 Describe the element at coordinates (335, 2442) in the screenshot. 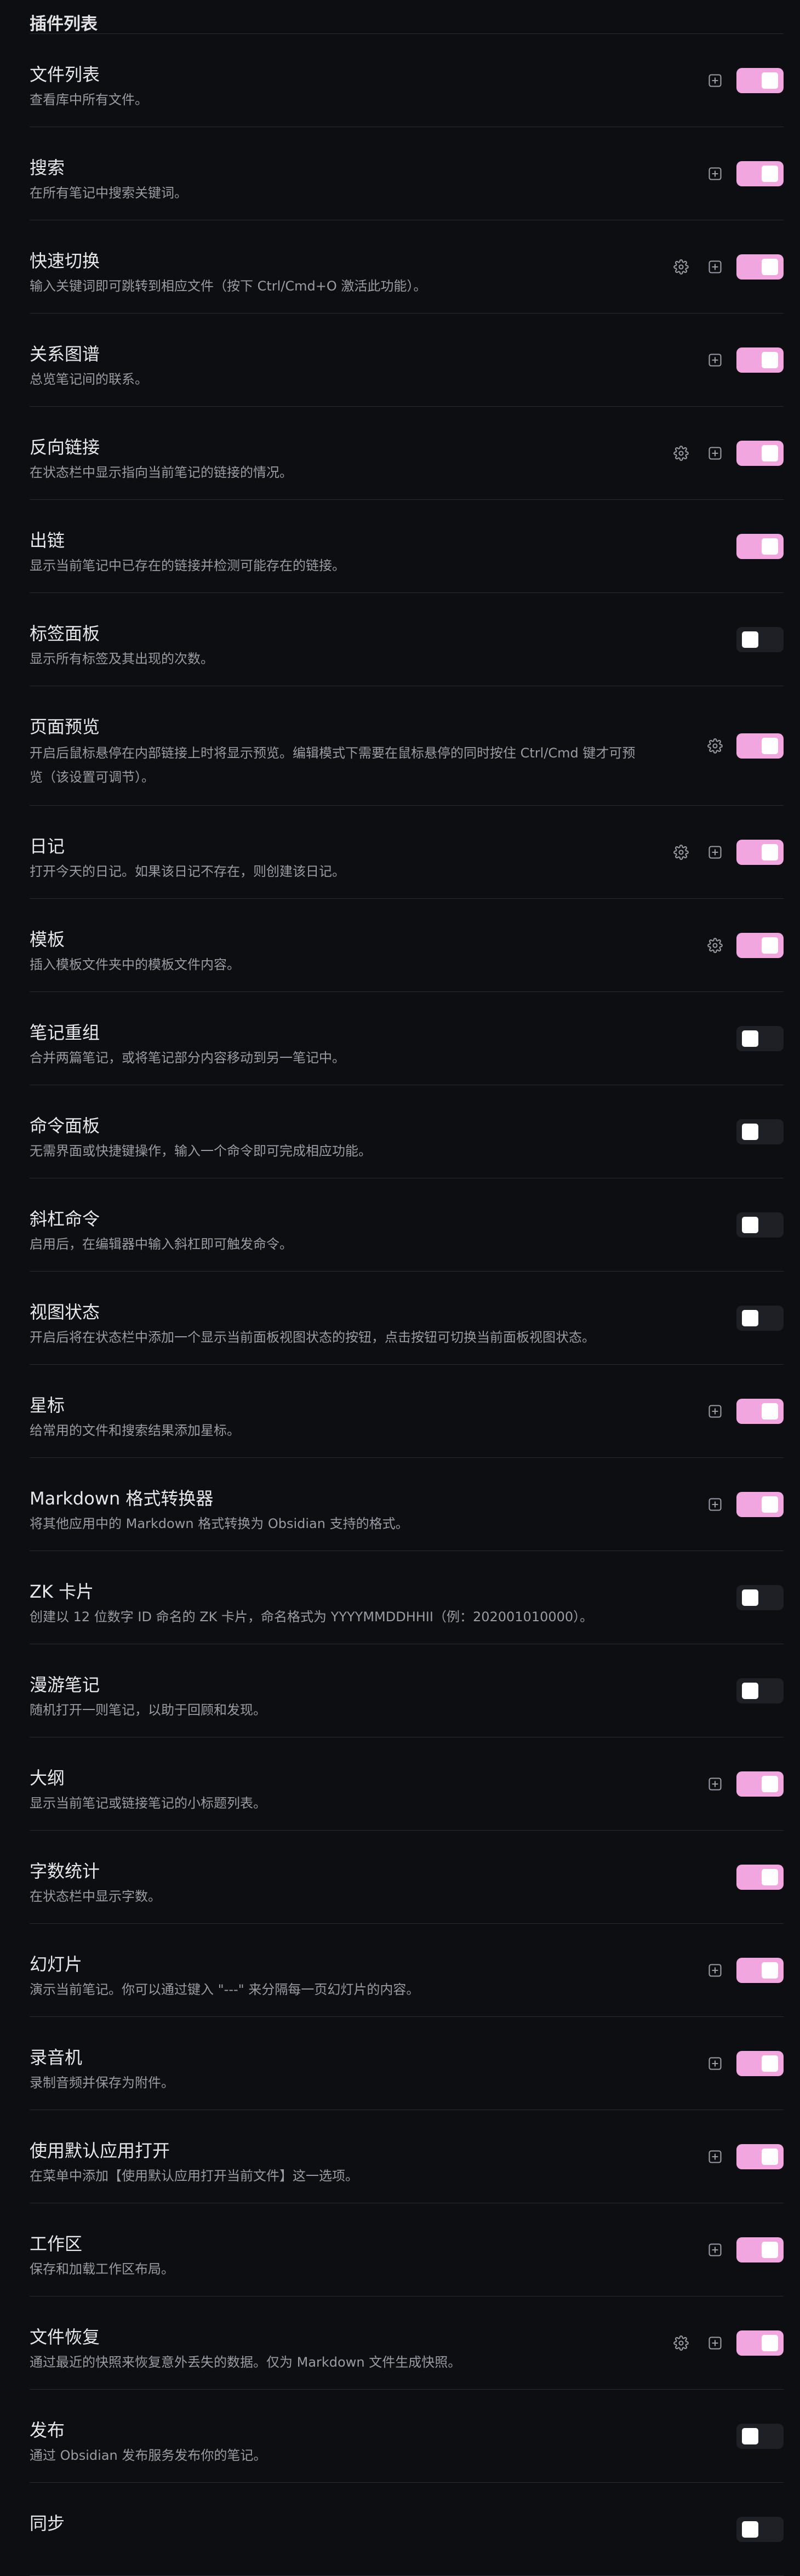

I see `plugin-info: 发布 通过 Obsidian 发布服务发布你的笔记。` at that location.